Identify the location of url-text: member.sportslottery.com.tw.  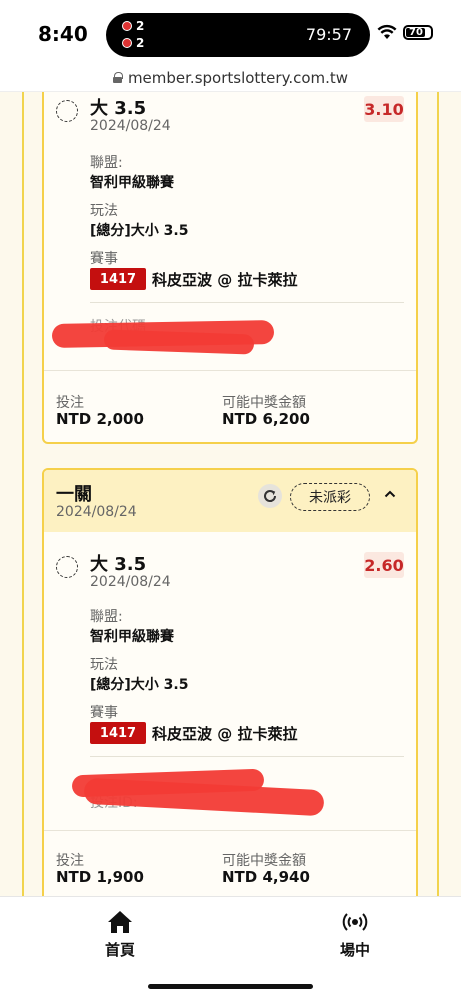
(238, 77).